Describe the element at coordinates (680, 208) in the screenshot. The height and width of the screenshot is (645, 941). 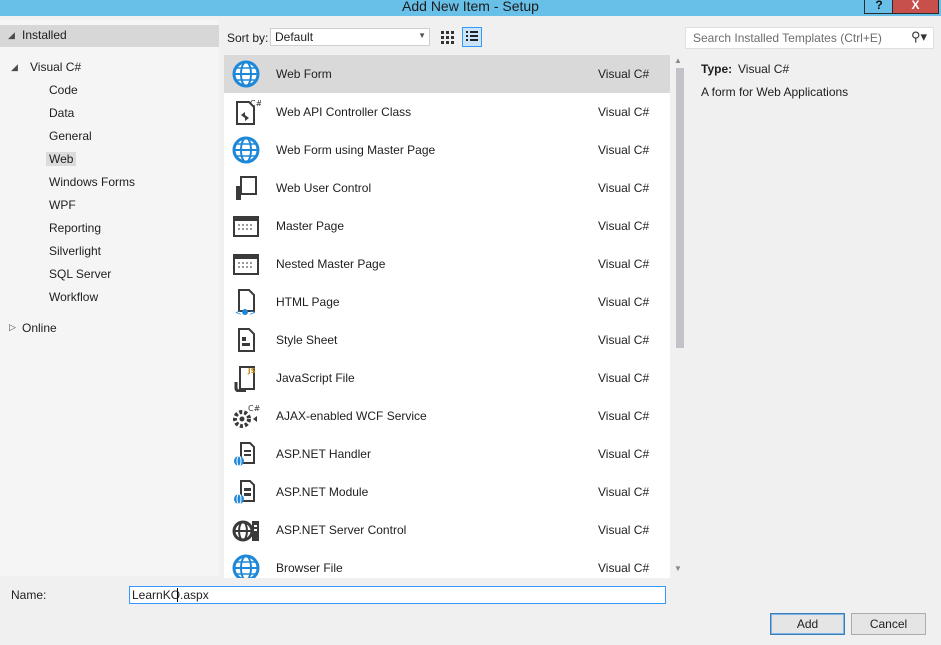
I see `scrollbar-thumb` at that location.